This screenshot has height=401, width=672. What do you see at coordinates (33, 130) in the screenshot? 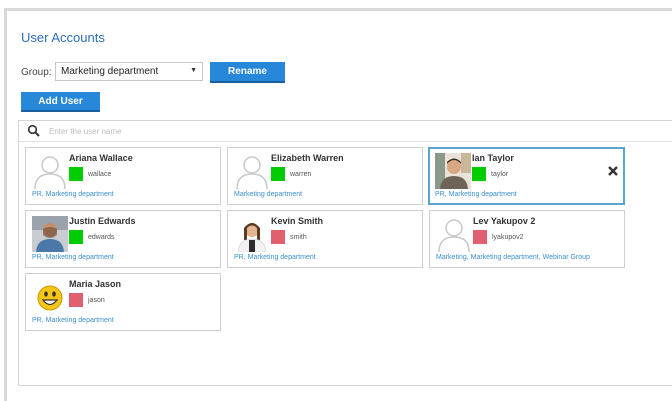
I see `search-icon` at bounding box center [33, 130].